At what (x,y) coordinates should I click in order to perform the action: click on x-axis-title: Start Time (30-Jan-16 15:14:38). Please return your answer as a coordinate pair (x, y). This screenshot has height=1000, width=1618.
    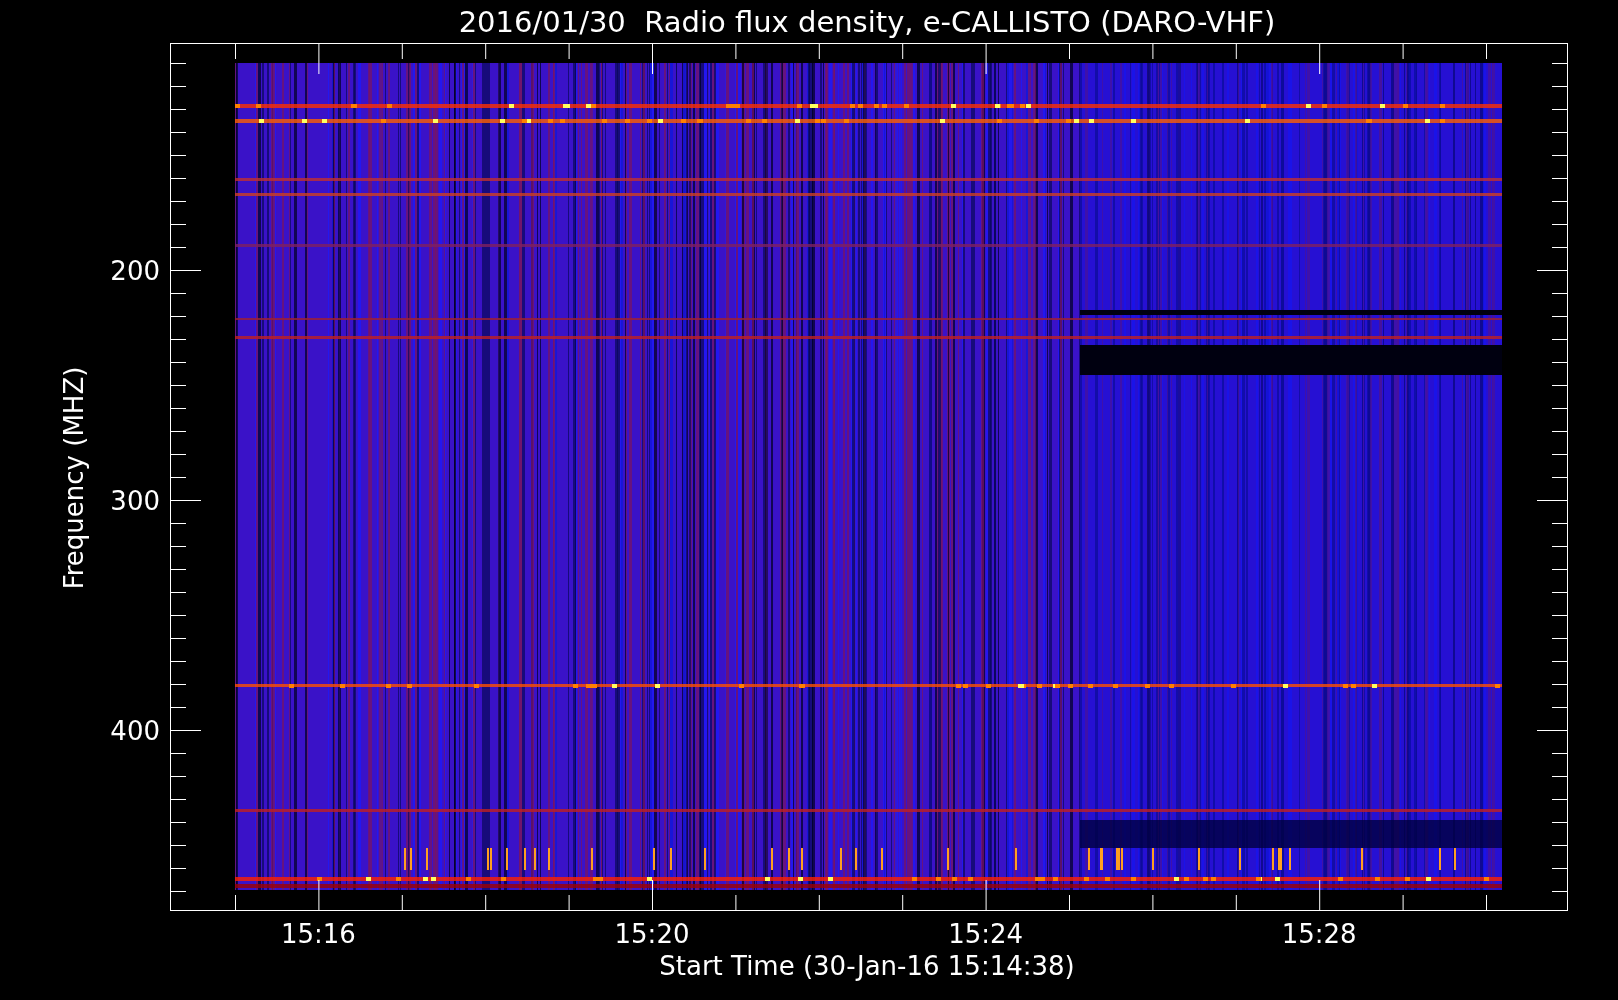
    Looking at the image, I should click on (867, 966).